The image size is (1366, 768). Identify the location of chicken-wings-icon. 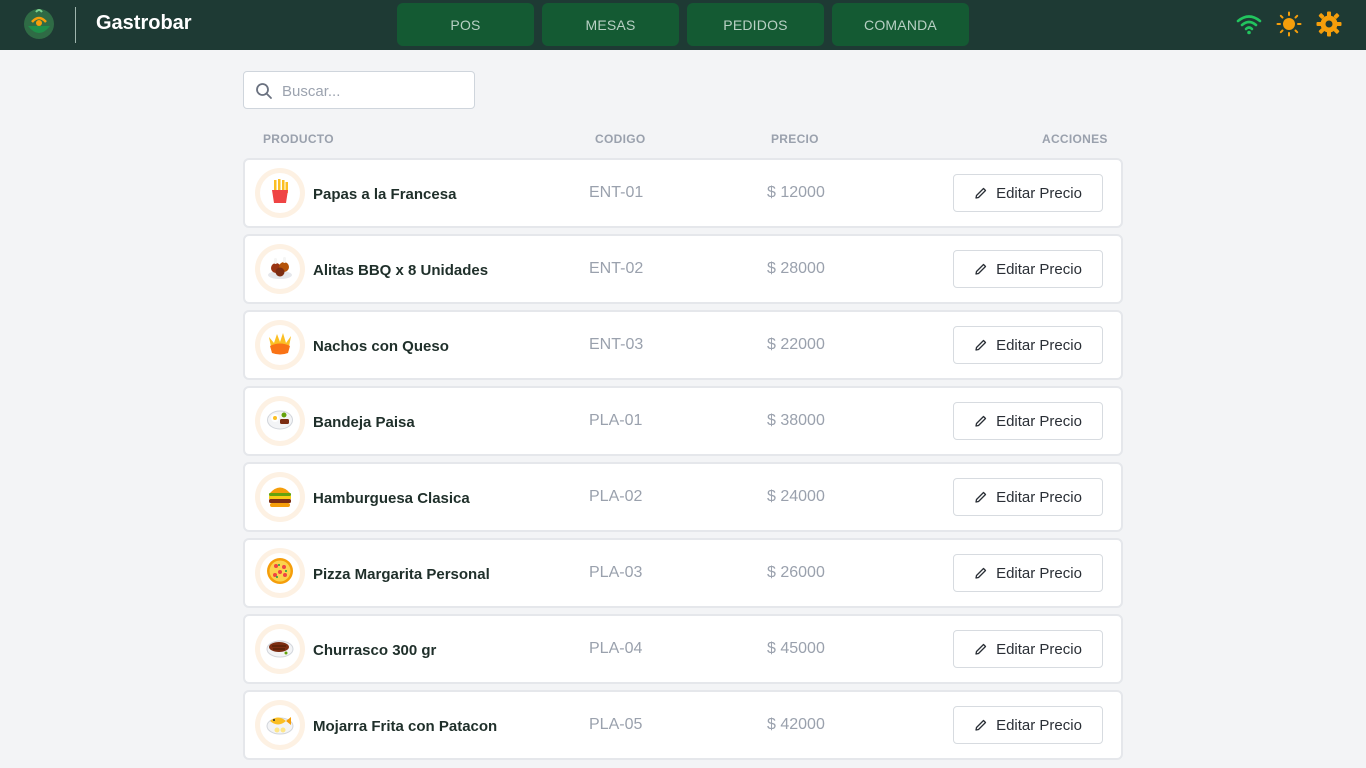
(280, 269).